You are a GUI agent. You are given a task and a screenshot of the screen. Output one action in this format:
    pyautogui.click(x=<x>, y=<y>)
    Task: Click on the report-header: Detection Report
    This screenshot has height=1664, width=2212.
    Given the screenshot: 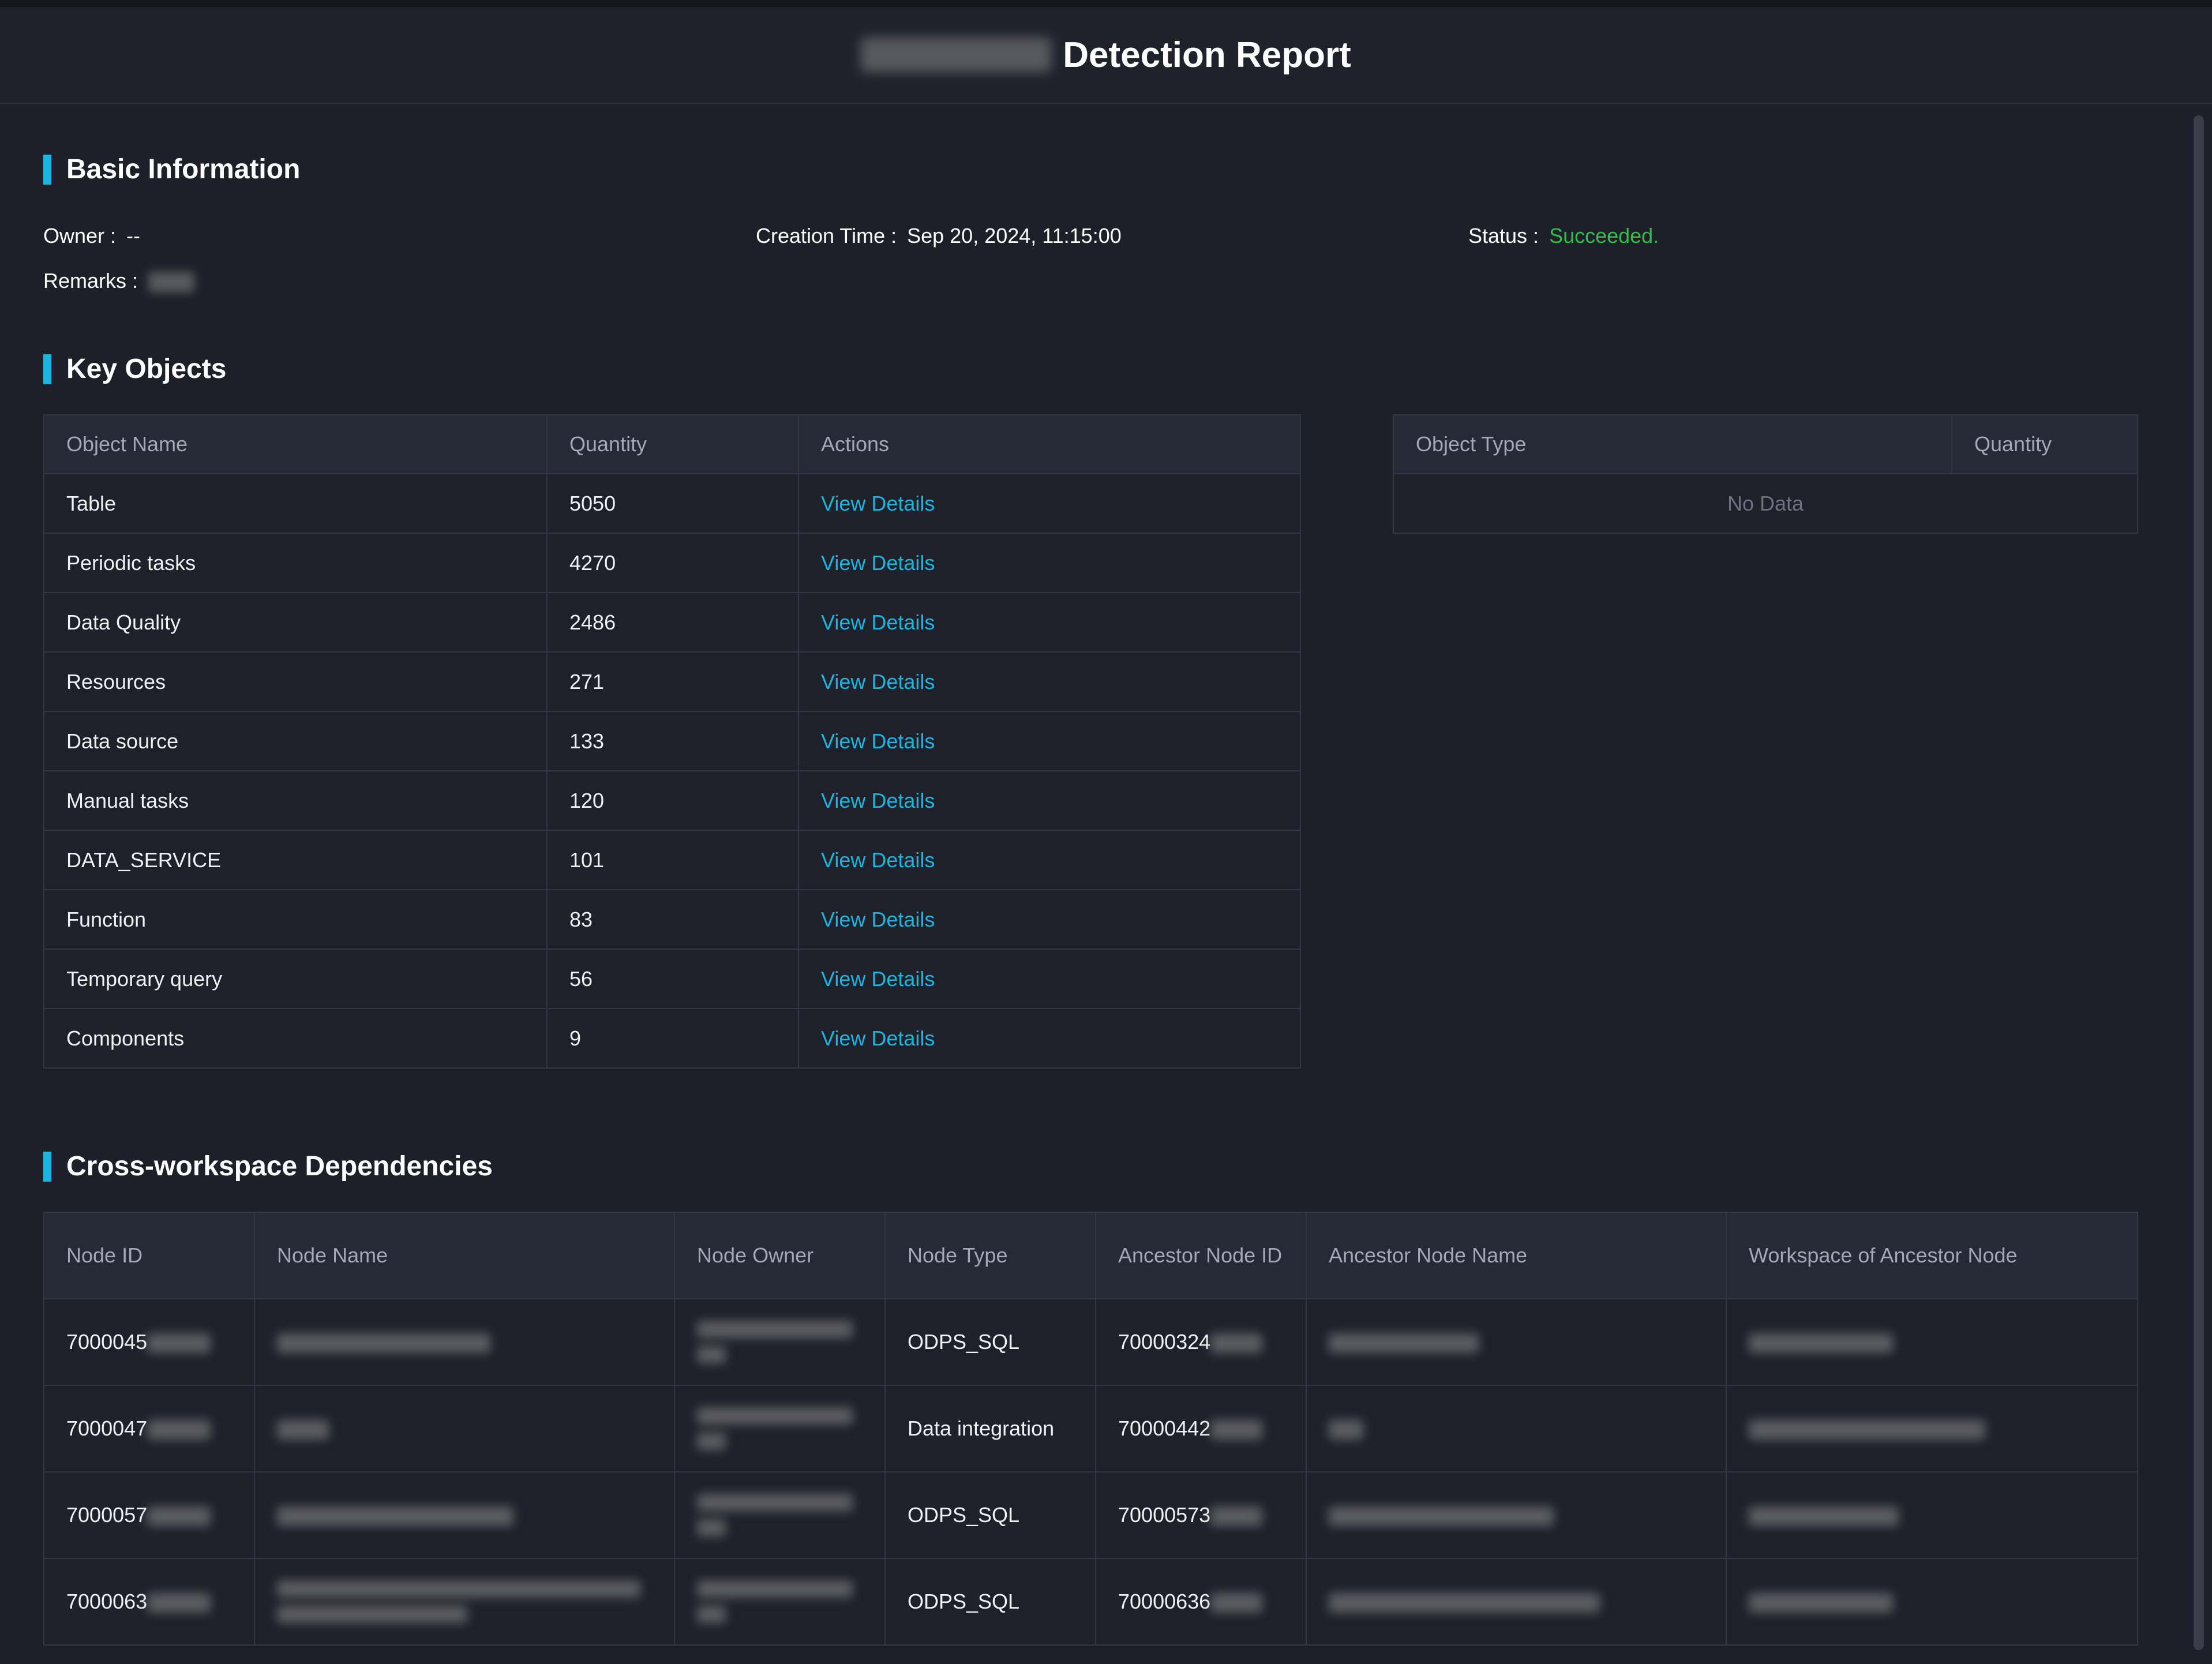 What is the action you would take?
    pyautogui.click(x=1106, y=55)
    